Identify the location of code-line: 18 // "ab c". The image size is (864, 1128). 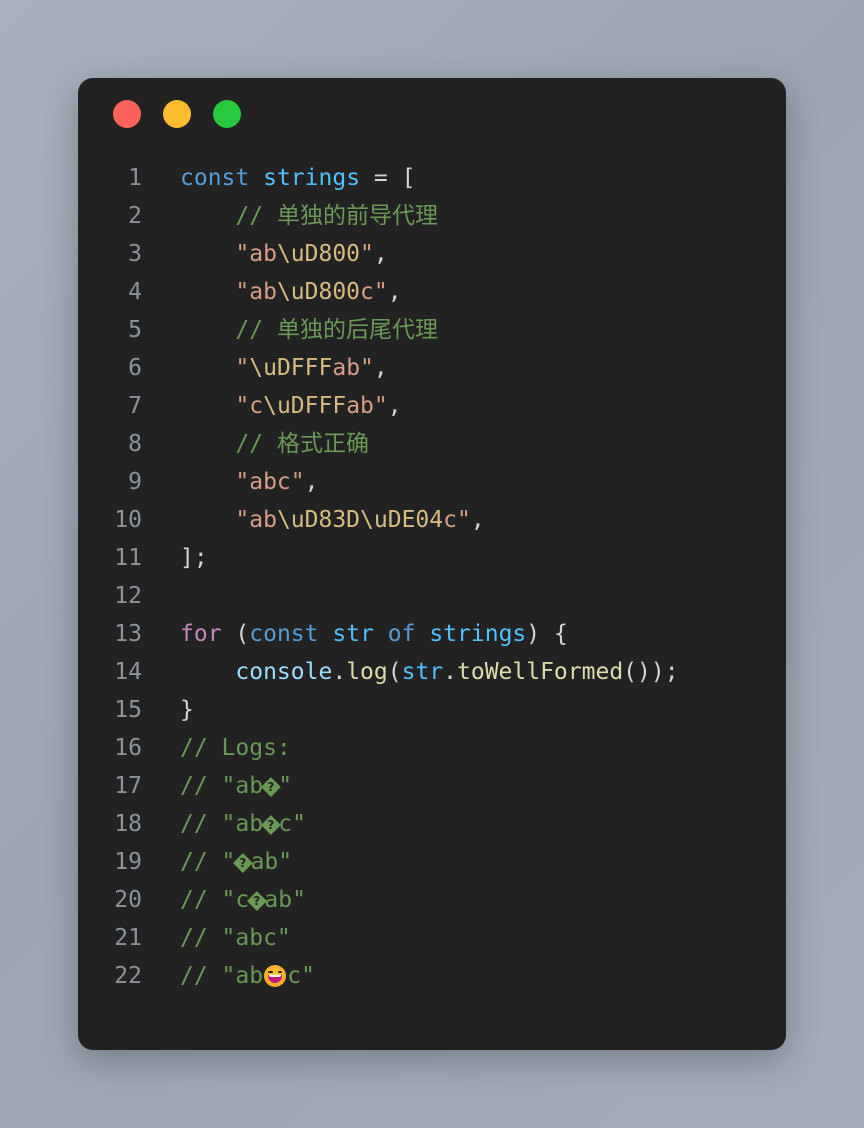
(432, 824).